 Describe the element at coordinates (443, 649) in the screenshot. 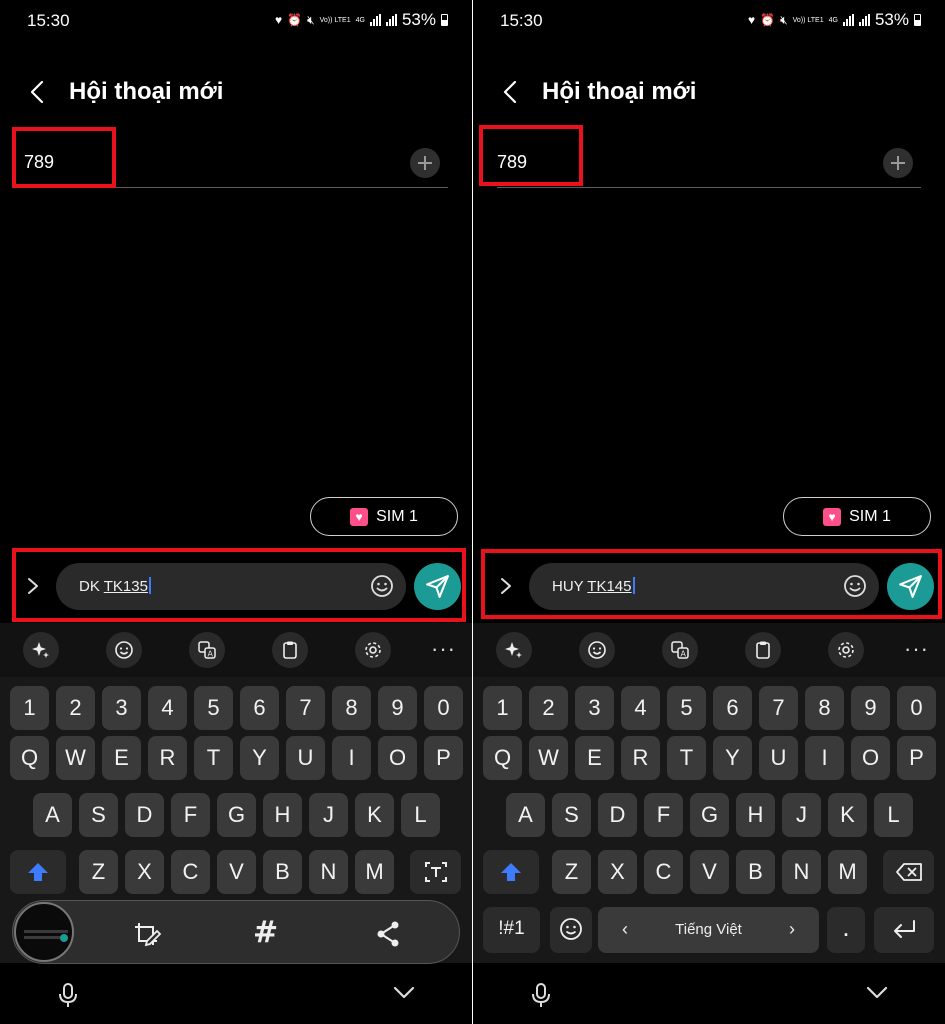

I see `more-options-icon: ···` at that location.